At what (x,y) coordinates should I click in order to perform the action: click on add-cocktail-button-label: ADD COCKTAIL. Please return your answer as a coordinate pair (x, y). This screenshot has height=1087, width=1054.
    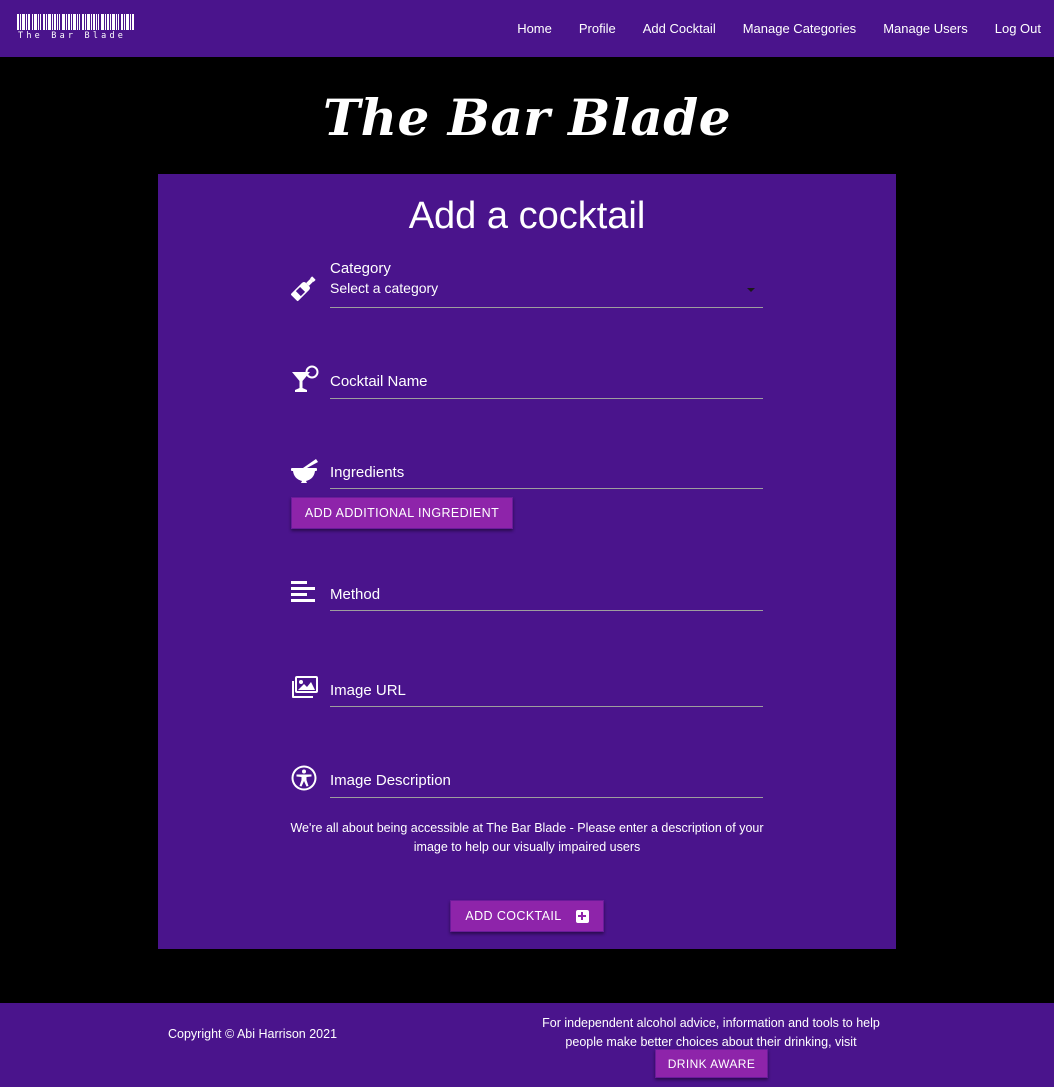
    Looking at the image, I should click on (513, 916).